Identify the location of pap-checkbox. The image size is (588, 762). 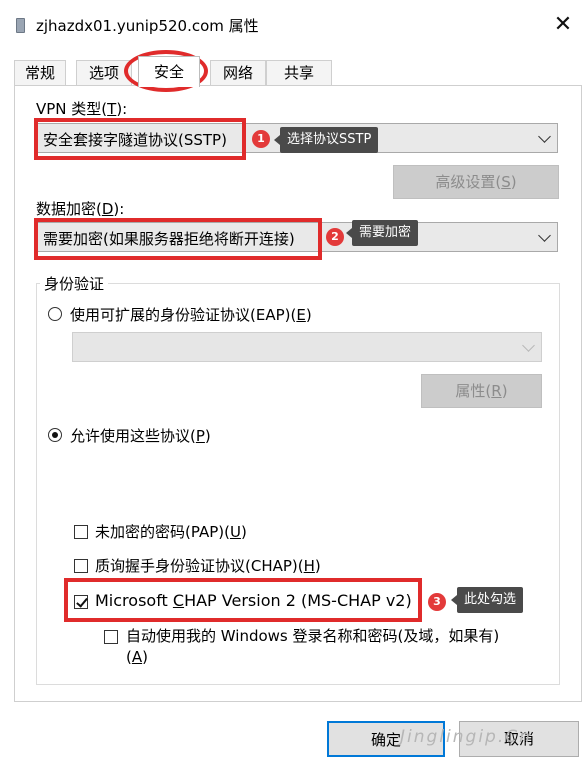
(81, 532).